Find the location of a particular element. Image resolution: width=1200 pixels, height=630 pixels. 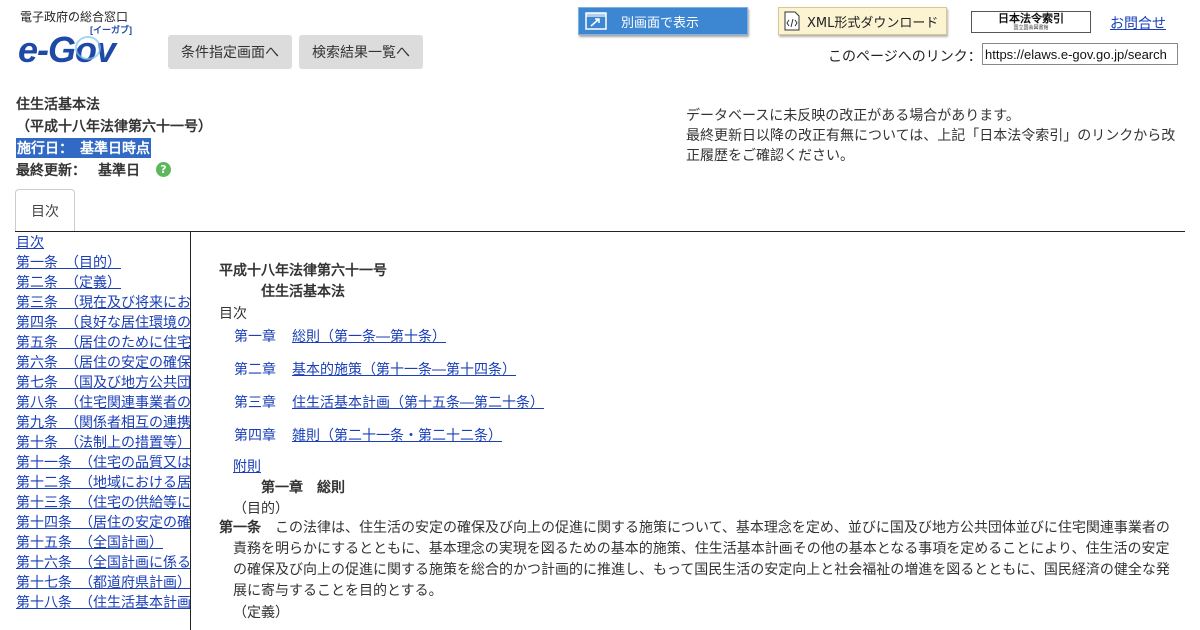

conditions-screen-button: 条件指定画面へ is located at coordinates (230, 52).